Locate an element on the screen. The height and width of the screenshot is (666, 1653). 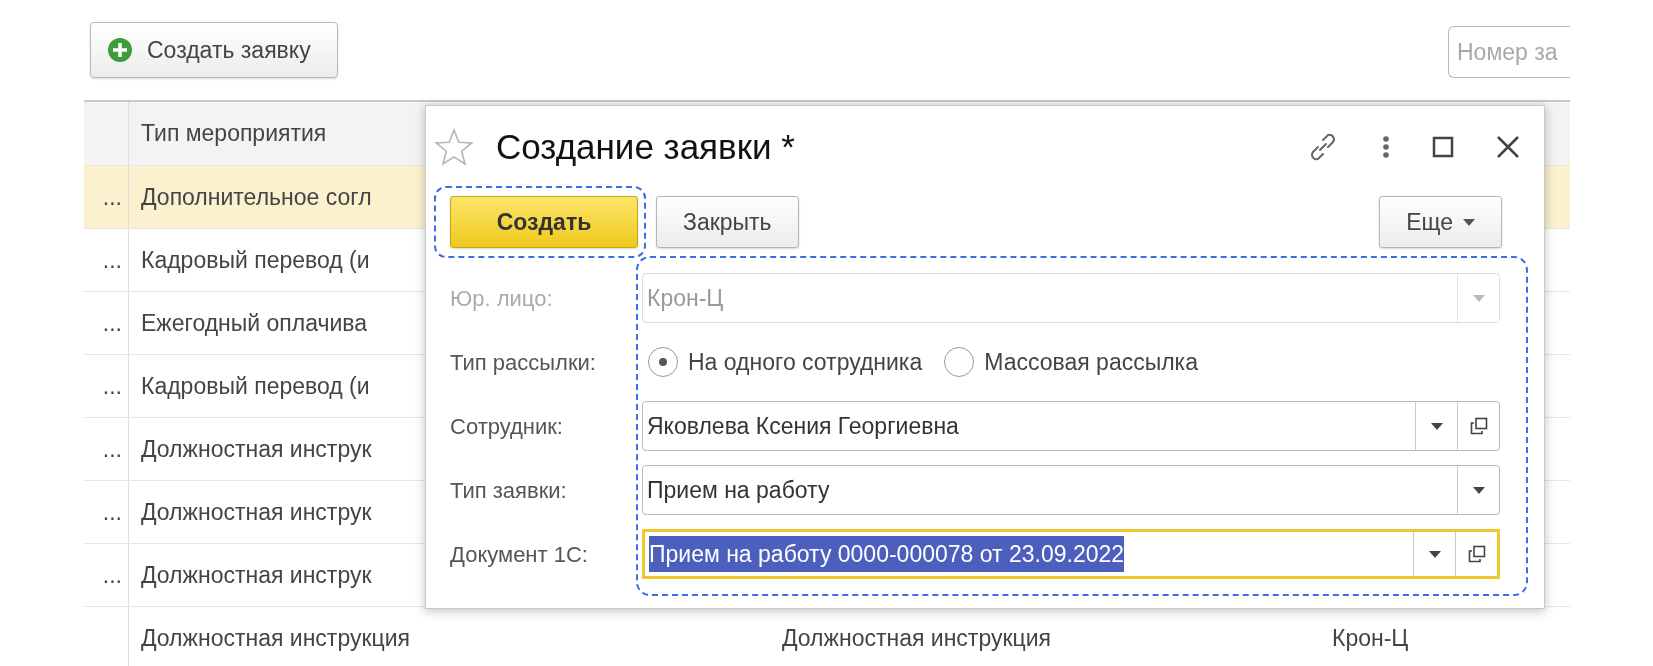
field-label: Юр. лицо: is located at coordinates (502, 298).